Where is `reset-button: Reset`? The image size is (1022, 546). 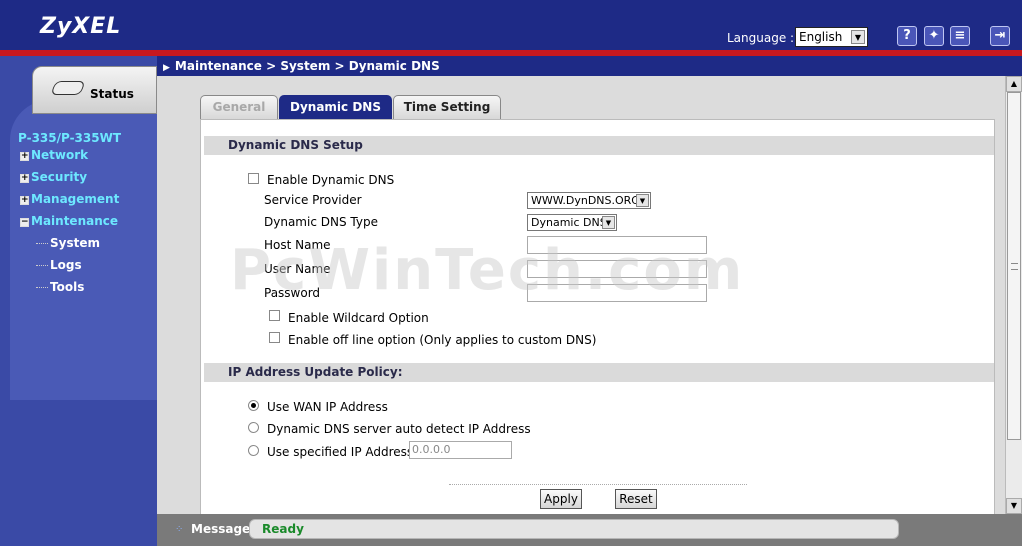 reset-button: Reset is located at coordinates (636, 499).